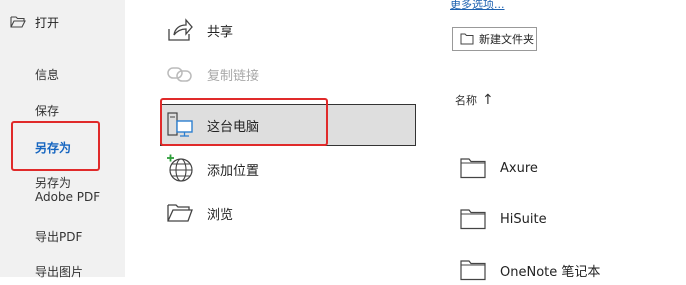 This screenshot has width=686, height=285. I want to click on sidebar-item-save: 保存, so click(47, 110).